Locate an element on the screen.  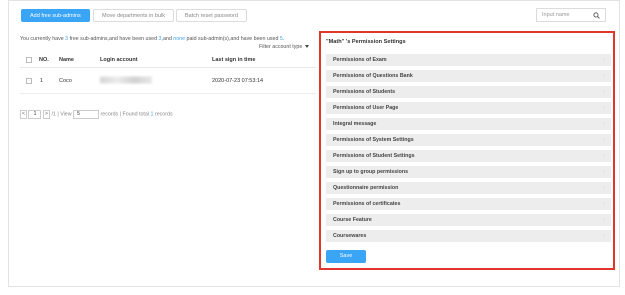
permission-item-students: Permissions of Students › is located at coordinates (468, 92).